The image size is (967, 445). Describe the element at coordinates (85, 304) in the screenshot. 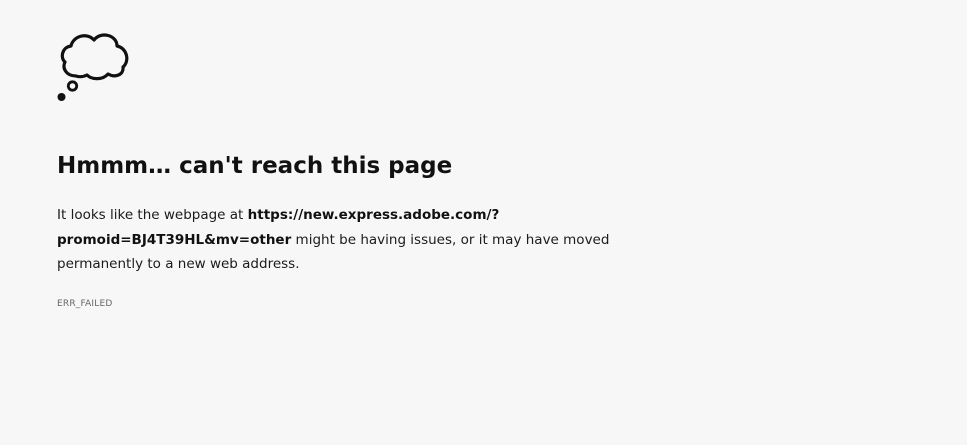

I see `error-code: ERR_FAILED` at that location.